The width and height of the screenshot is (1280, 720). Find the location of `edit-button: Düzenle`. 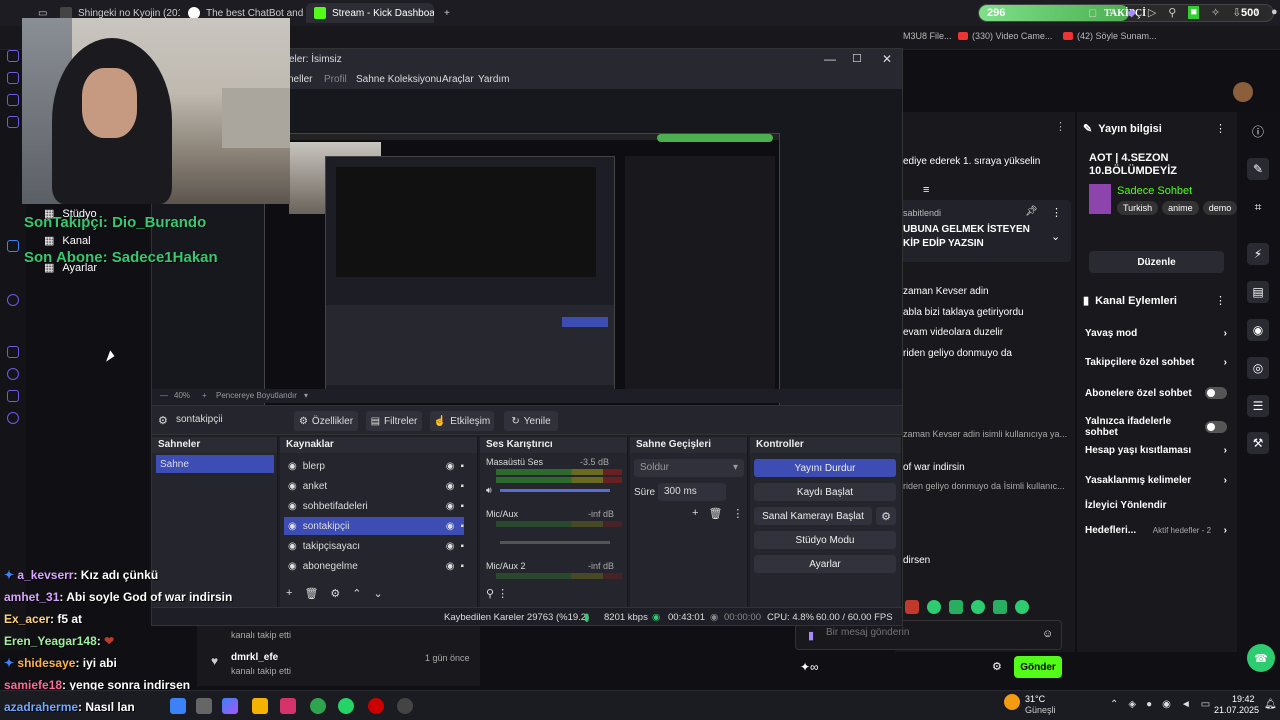

edit-button: Düzenle is located at coordinates (1156, 262).